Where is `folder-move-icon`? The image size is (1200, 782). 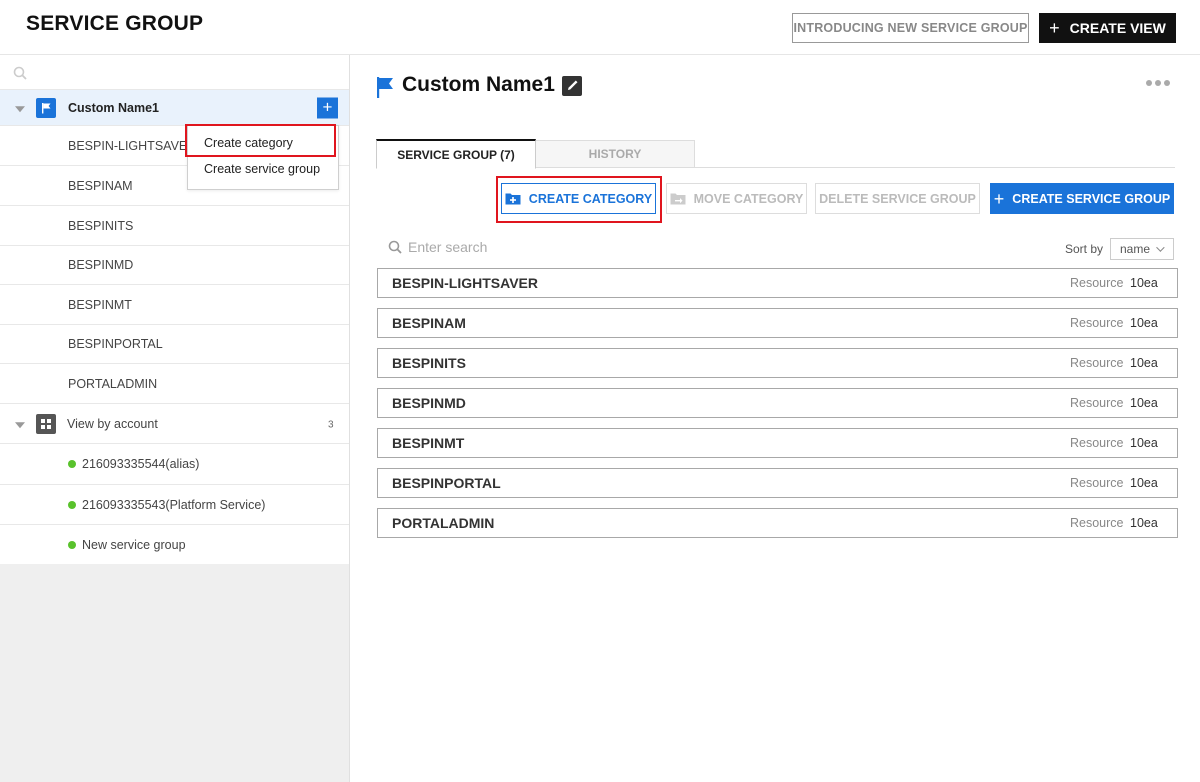
folder-move-icon is located at coordinates (678, 199).